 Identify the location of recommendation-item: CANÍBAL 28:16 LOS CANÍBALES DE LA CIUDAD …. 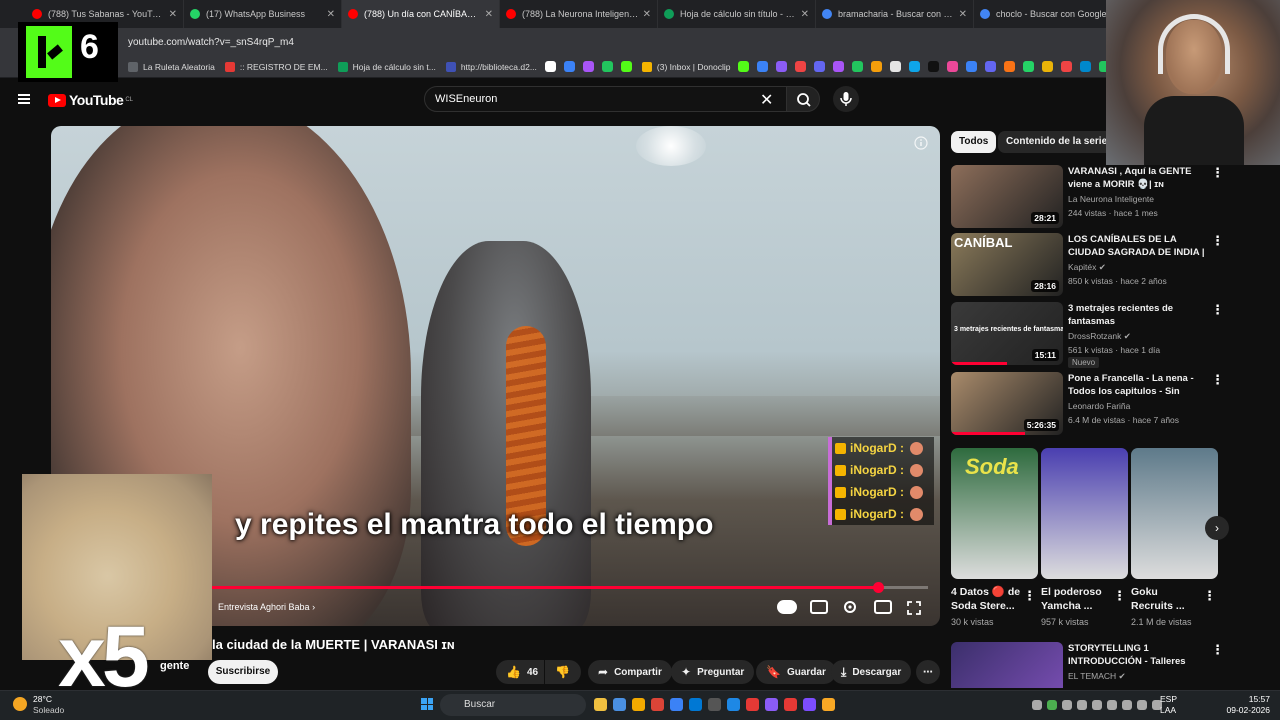
(1111, 265).